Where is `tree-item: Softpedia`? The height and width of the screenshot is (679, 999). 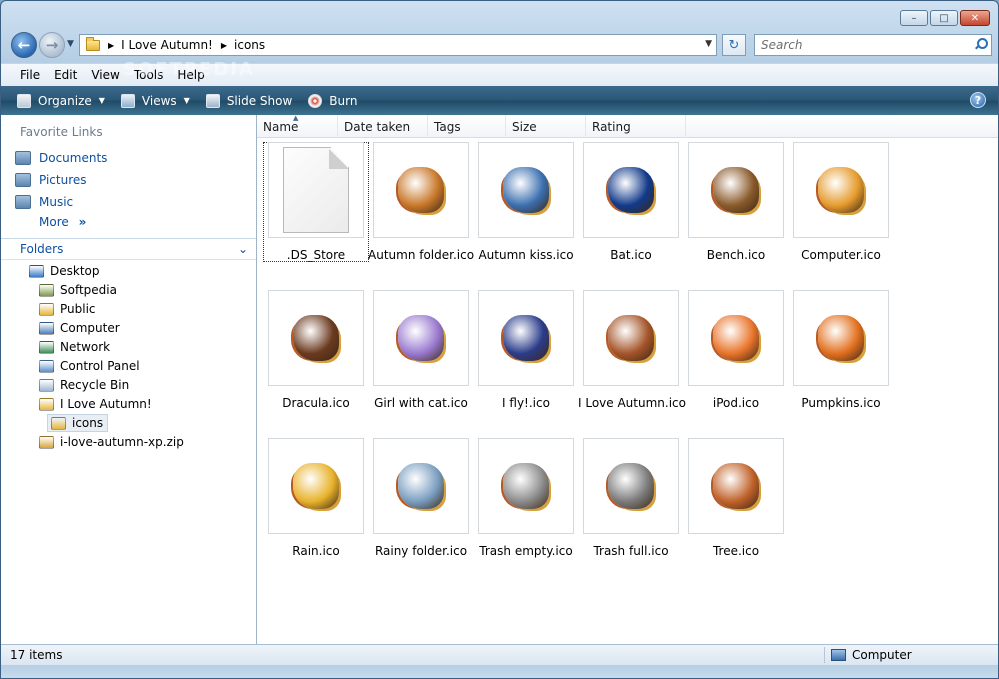
tree-item: Softpedia is located at coordinates (78, 290).